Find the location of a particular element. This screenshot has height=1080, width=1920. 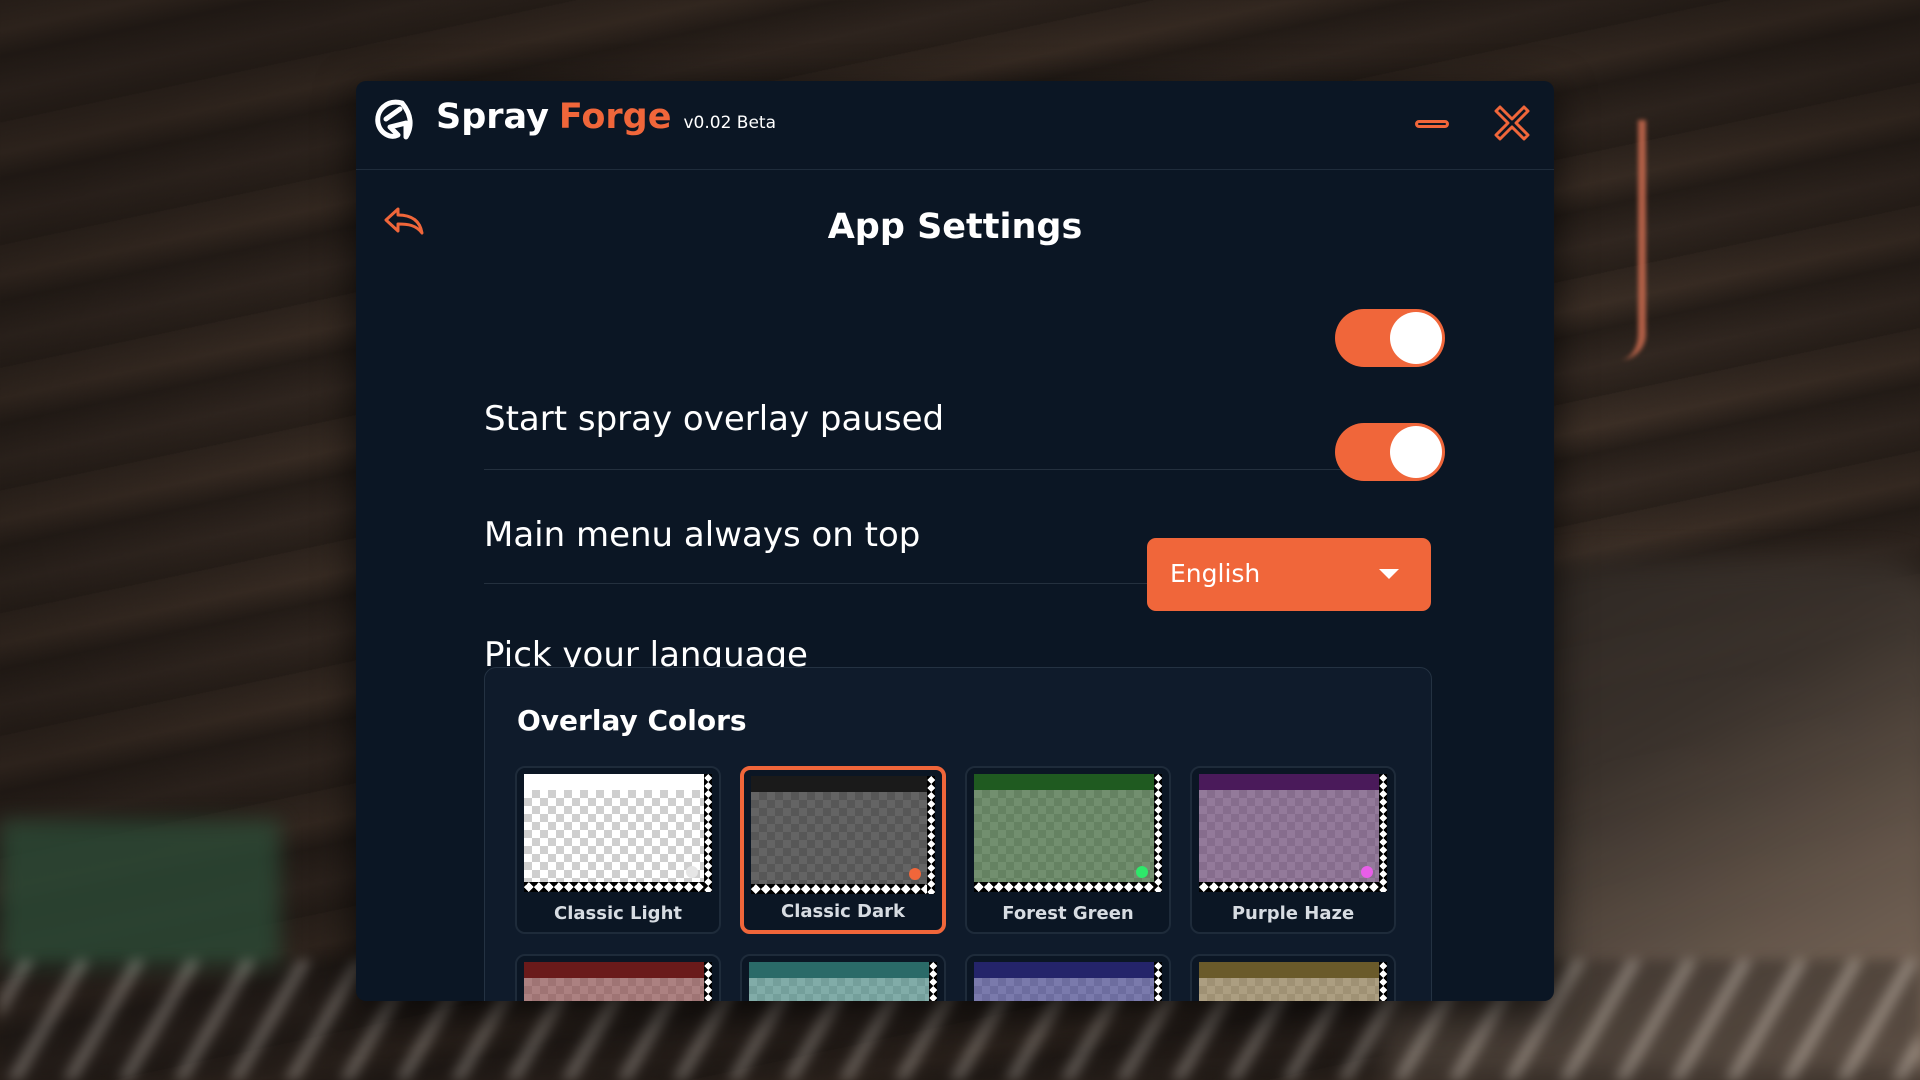

overlay-colors-title: Overlay Colors is located at coordinates (632, 720).